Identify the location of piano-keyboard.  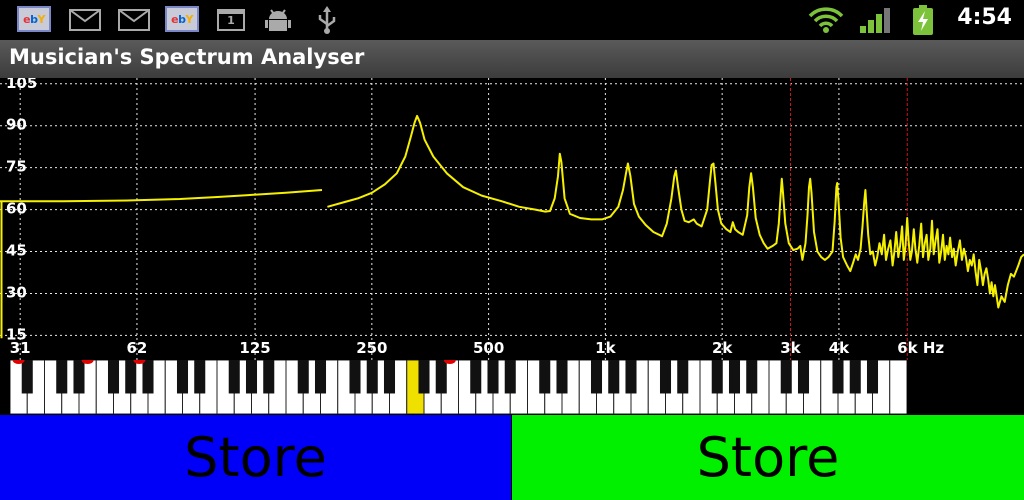
(458, 387).